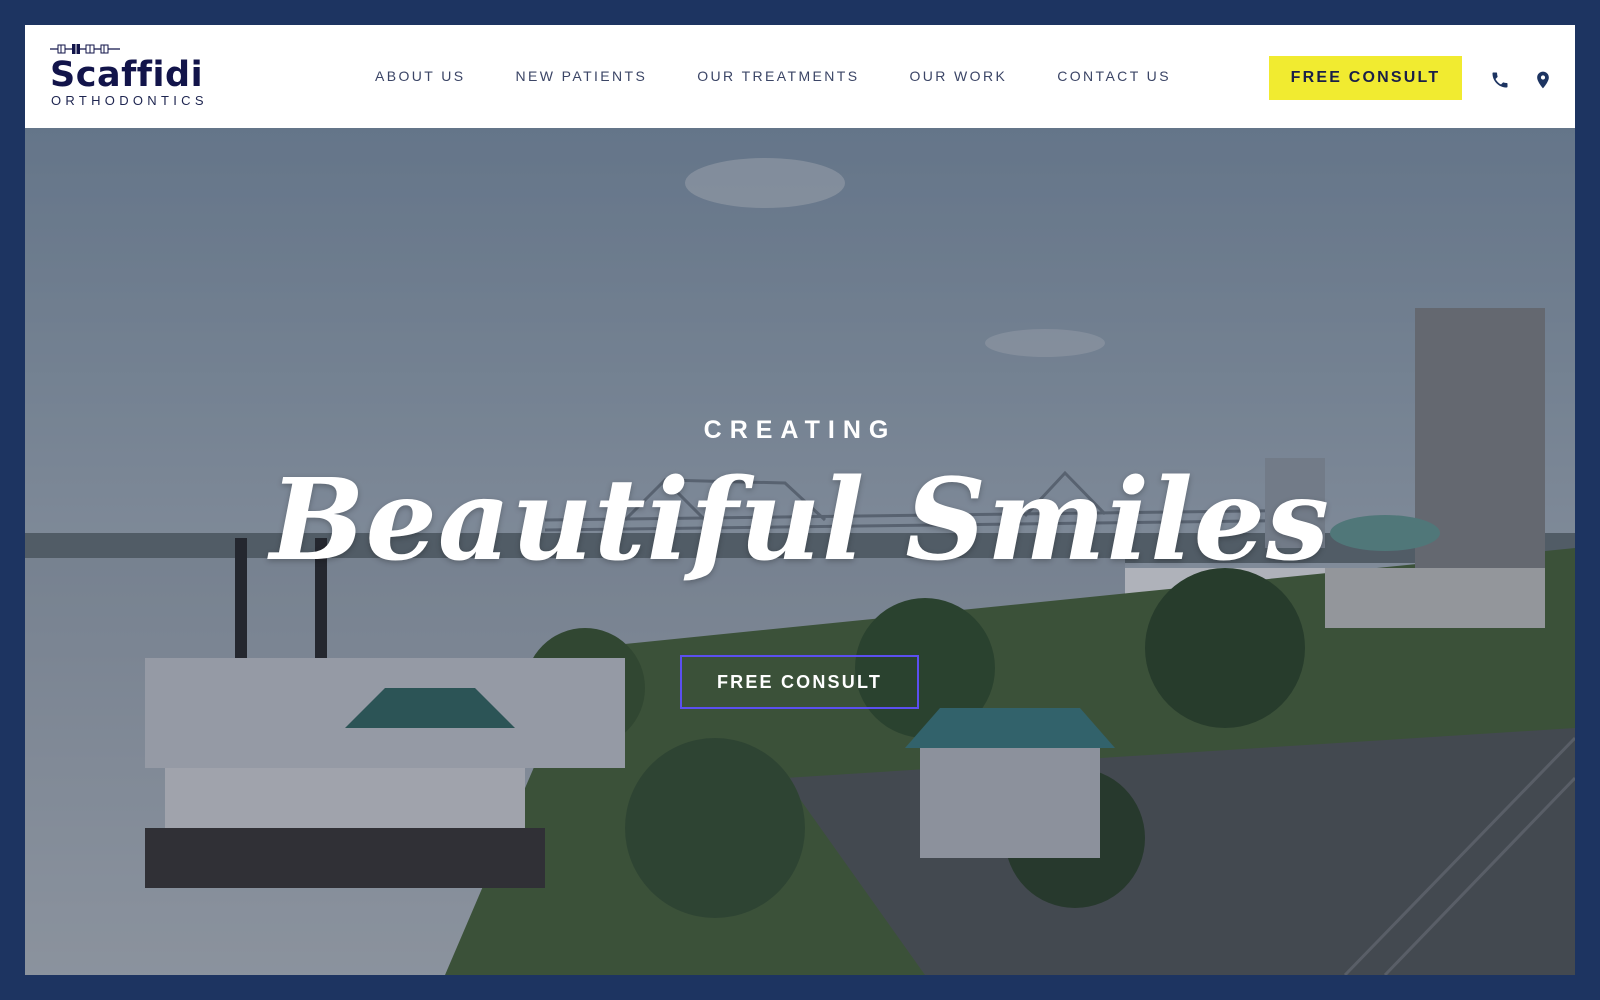 This screenshot has width=1600, height=1000. What do you see at coordinates (799, 682) in the screenshot?
I see `hero-free-consult-button: FREE CONSULT` at bounding box center [799, 682].